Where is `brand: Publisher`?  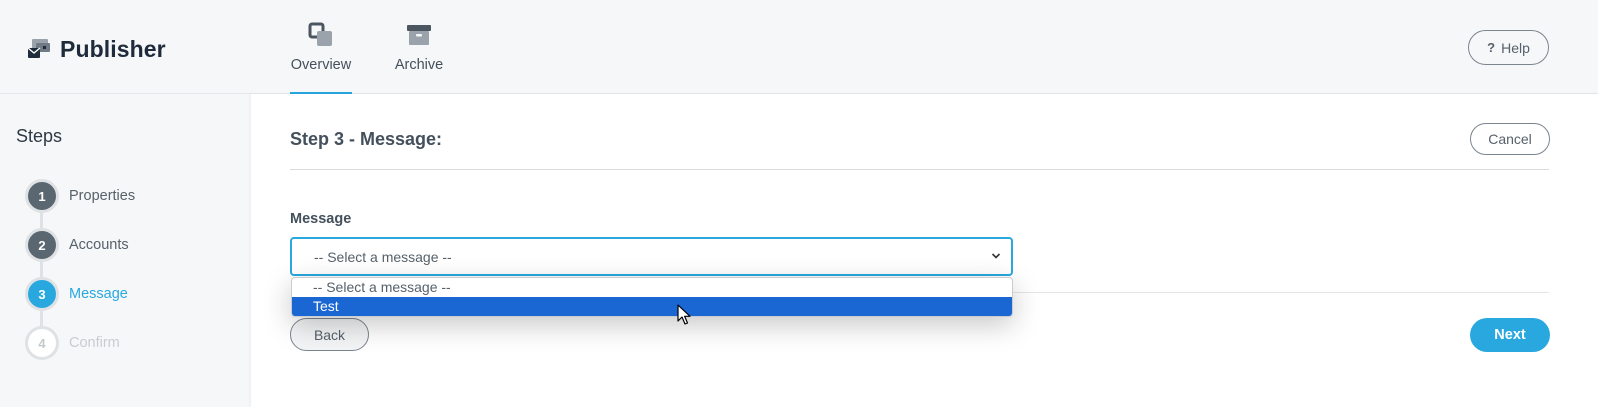
brand: Publisher is located at coordinates (96, 49).